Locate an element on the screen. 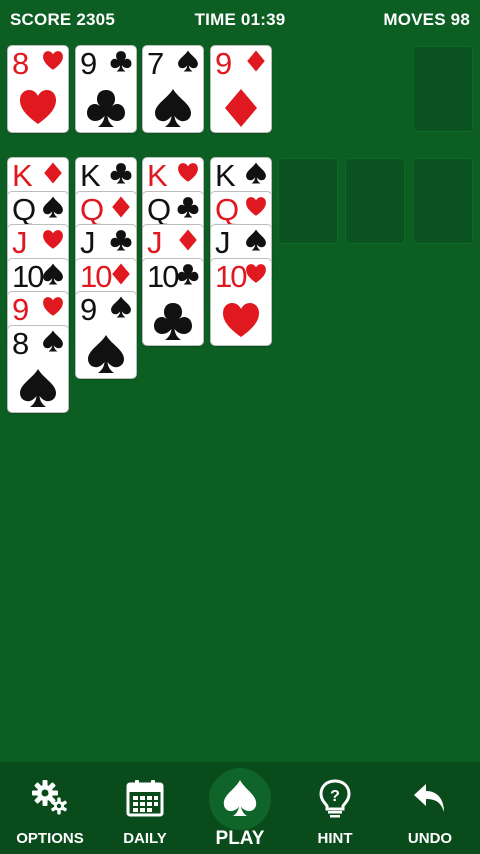 This screenshot has width=480, height=854. card-8-of-spades: 8 is located at coordinates (38, 368).